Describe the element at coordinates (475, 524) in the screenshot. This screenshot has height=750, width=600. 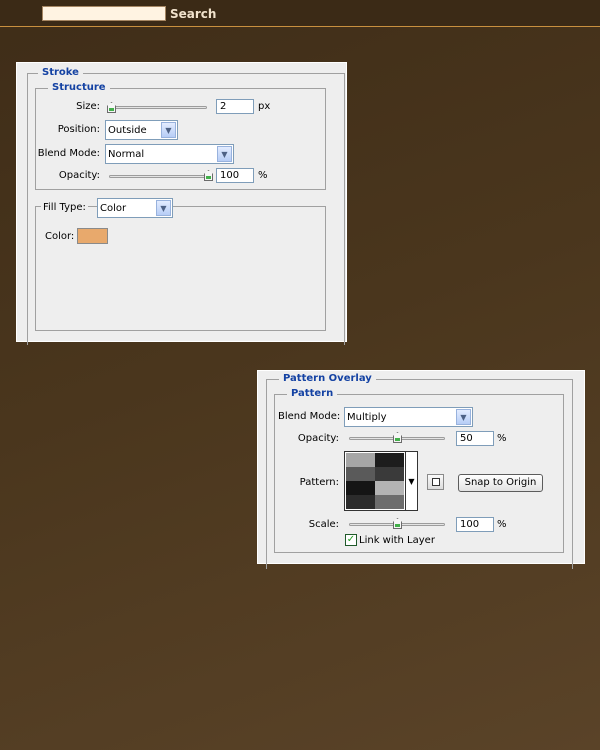
I see `scale-input: 100` at that location.